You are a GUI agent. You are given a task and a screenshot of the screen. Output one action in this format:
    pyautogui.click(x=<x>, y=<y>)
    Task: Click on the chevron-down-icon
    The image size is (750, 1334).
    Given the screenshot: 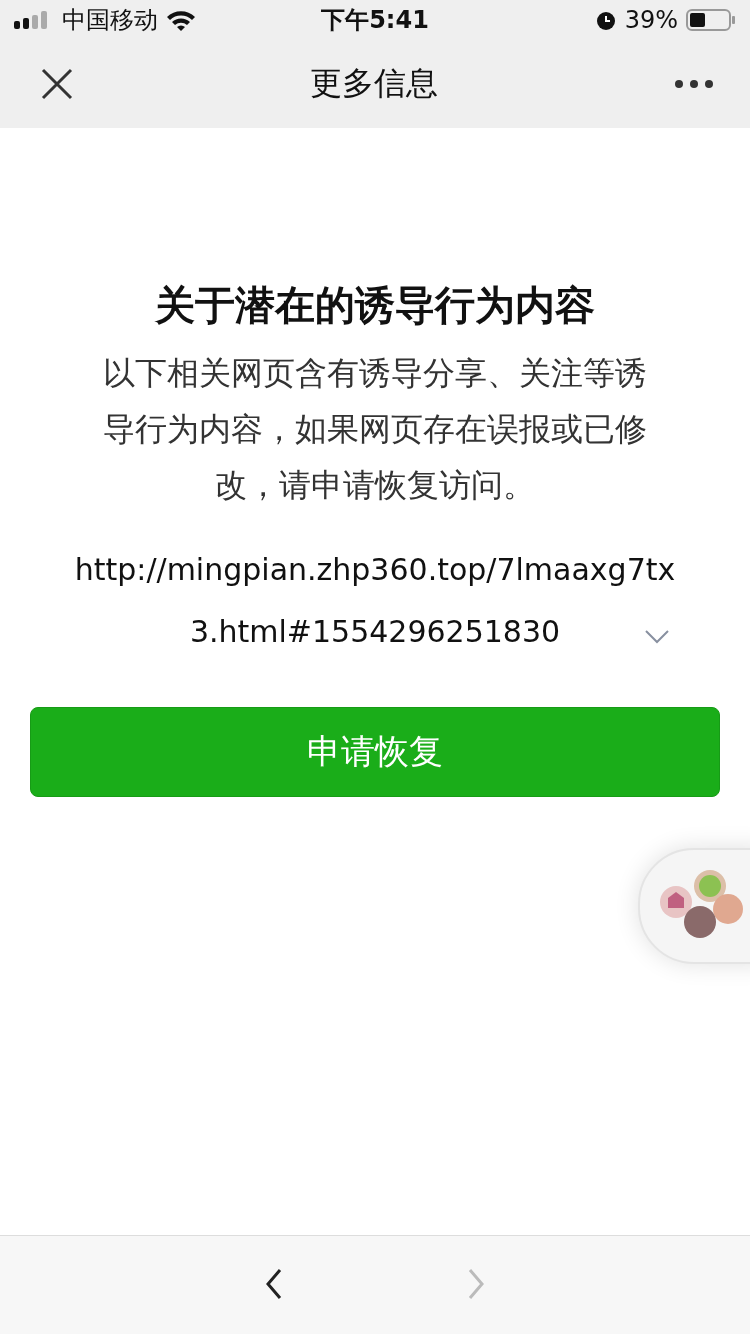 What is the action you would take?
    pyautogui.click(x=657, y=637)
    